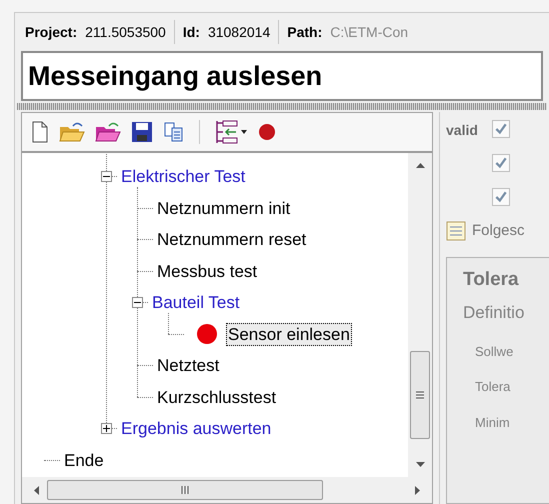 The height and width of the screenshot is (504, 549). Describe the element at coordinates (491, 280) in the screenshot. I see `group-title: Tolera` at that location.